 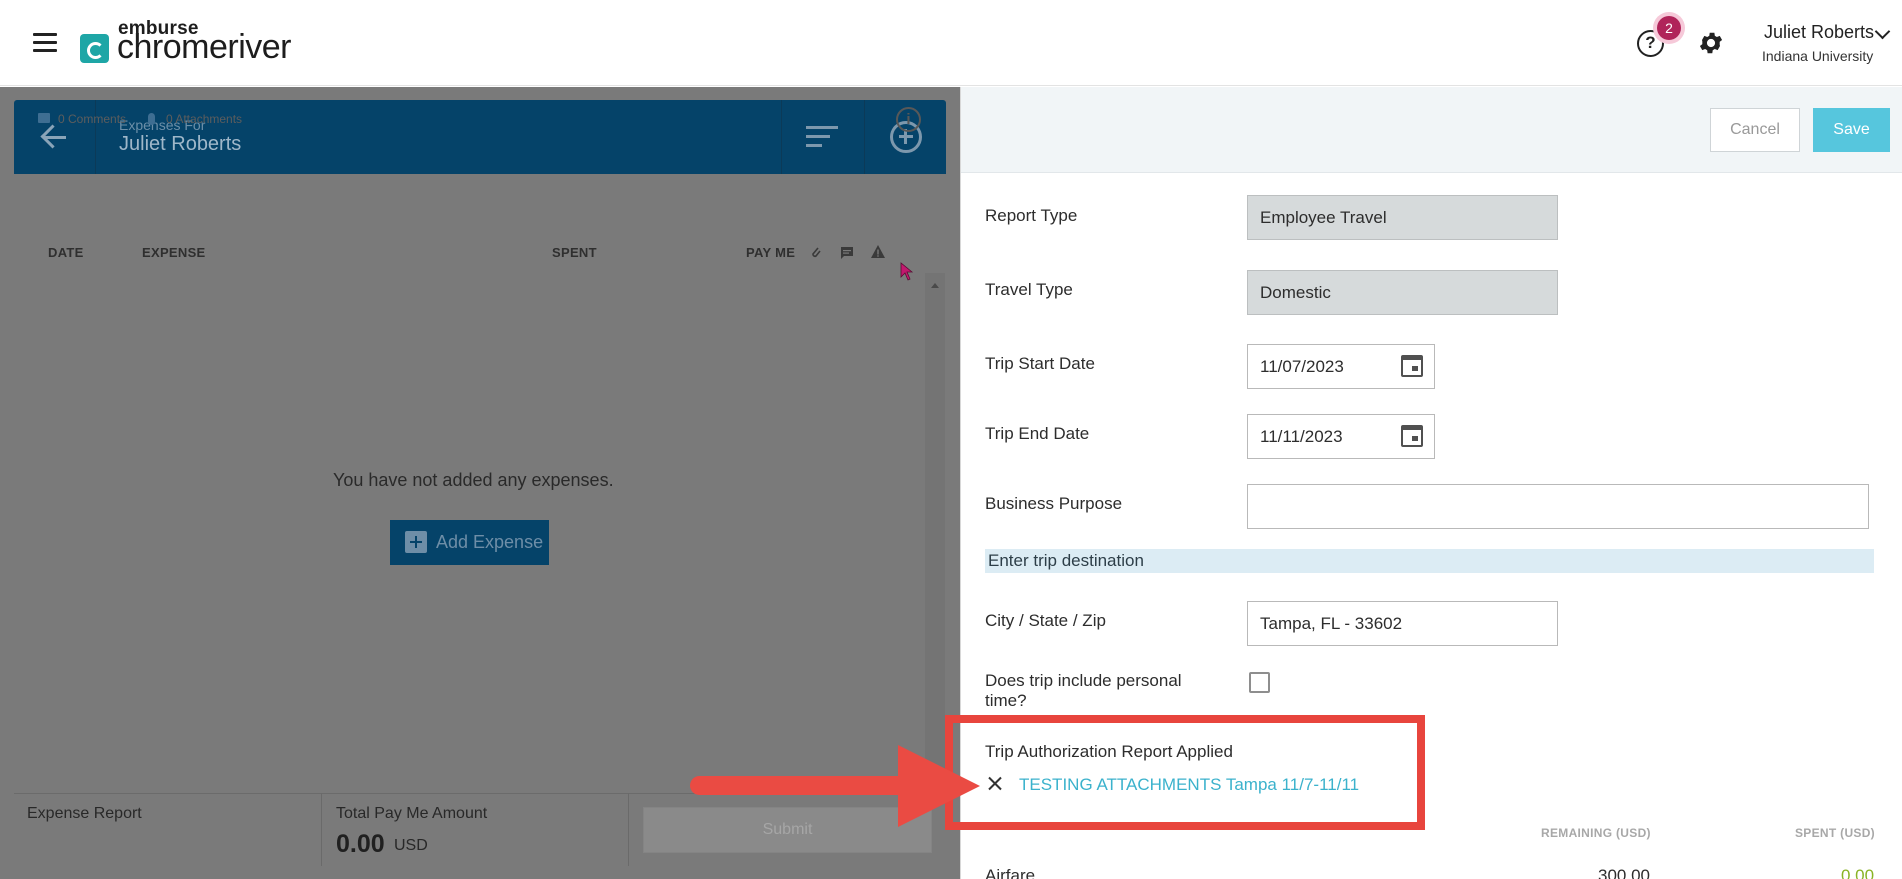 What do you see at coordinates (816, 252) in the screenshot?
I see `paperclip-icon` at bounding box center [816, 252].